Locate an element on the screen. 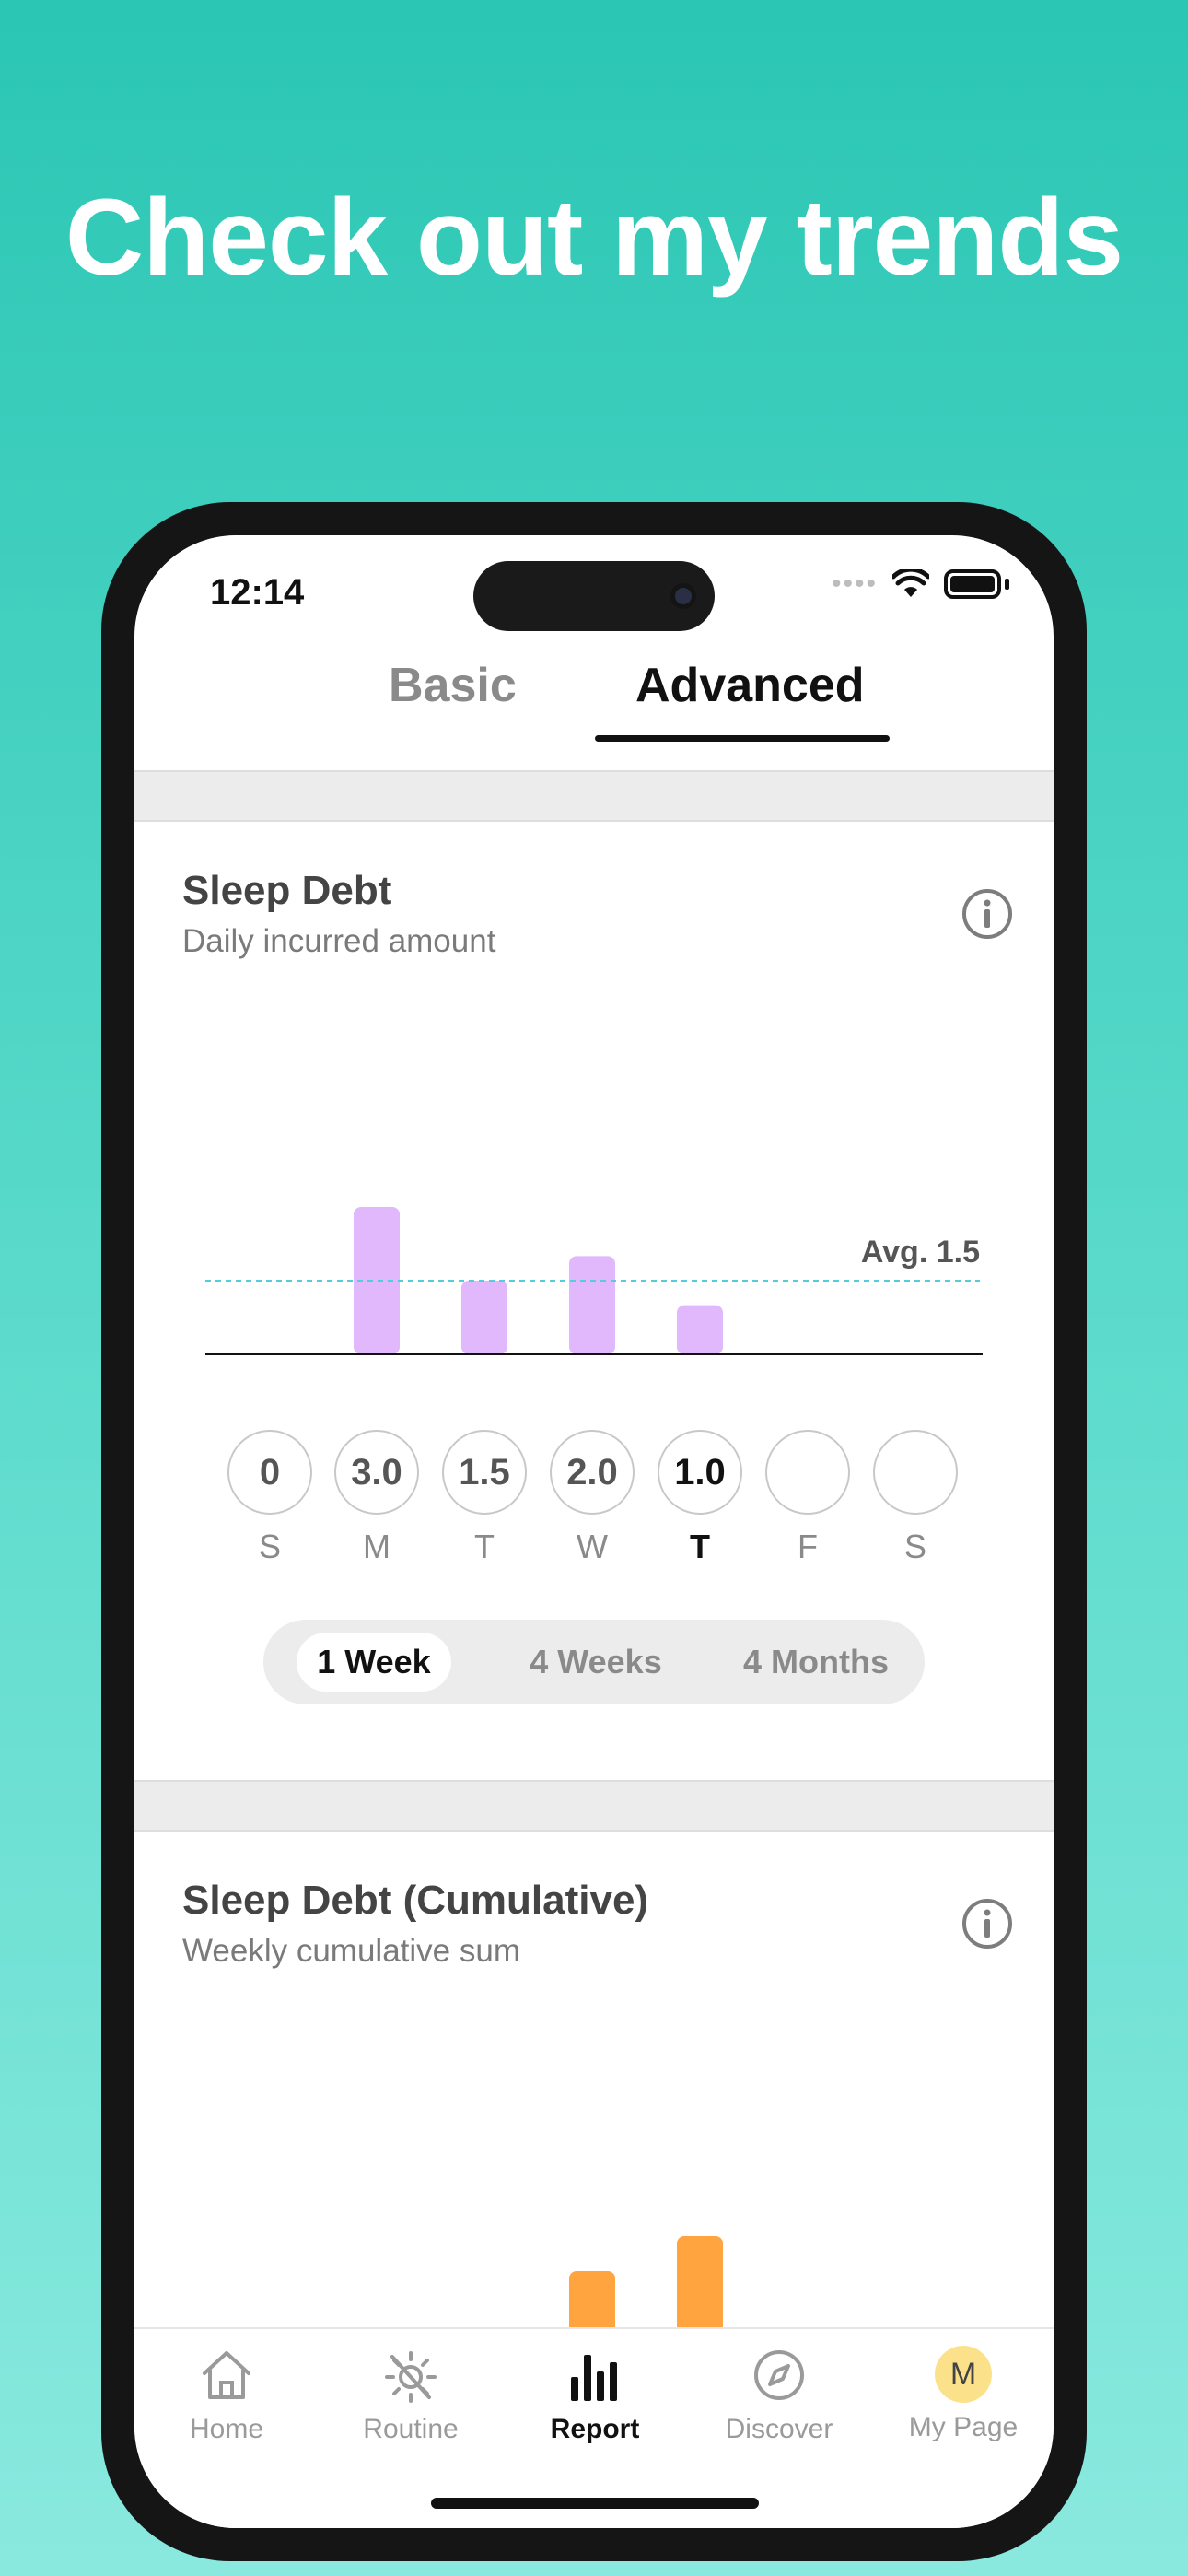 Image resolution: width=1188 pixels, height=2576 pixels. day-letter: W is located at coordinates (592, 1546).